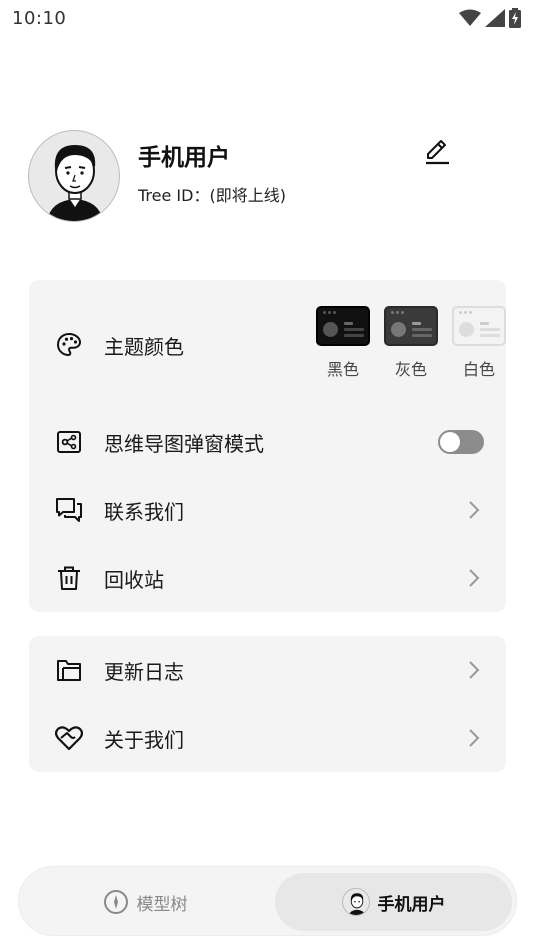 The image size is (535, 951). I want to click on bottom-tab-bar: 模型树 手机用户, so click(267, 901).